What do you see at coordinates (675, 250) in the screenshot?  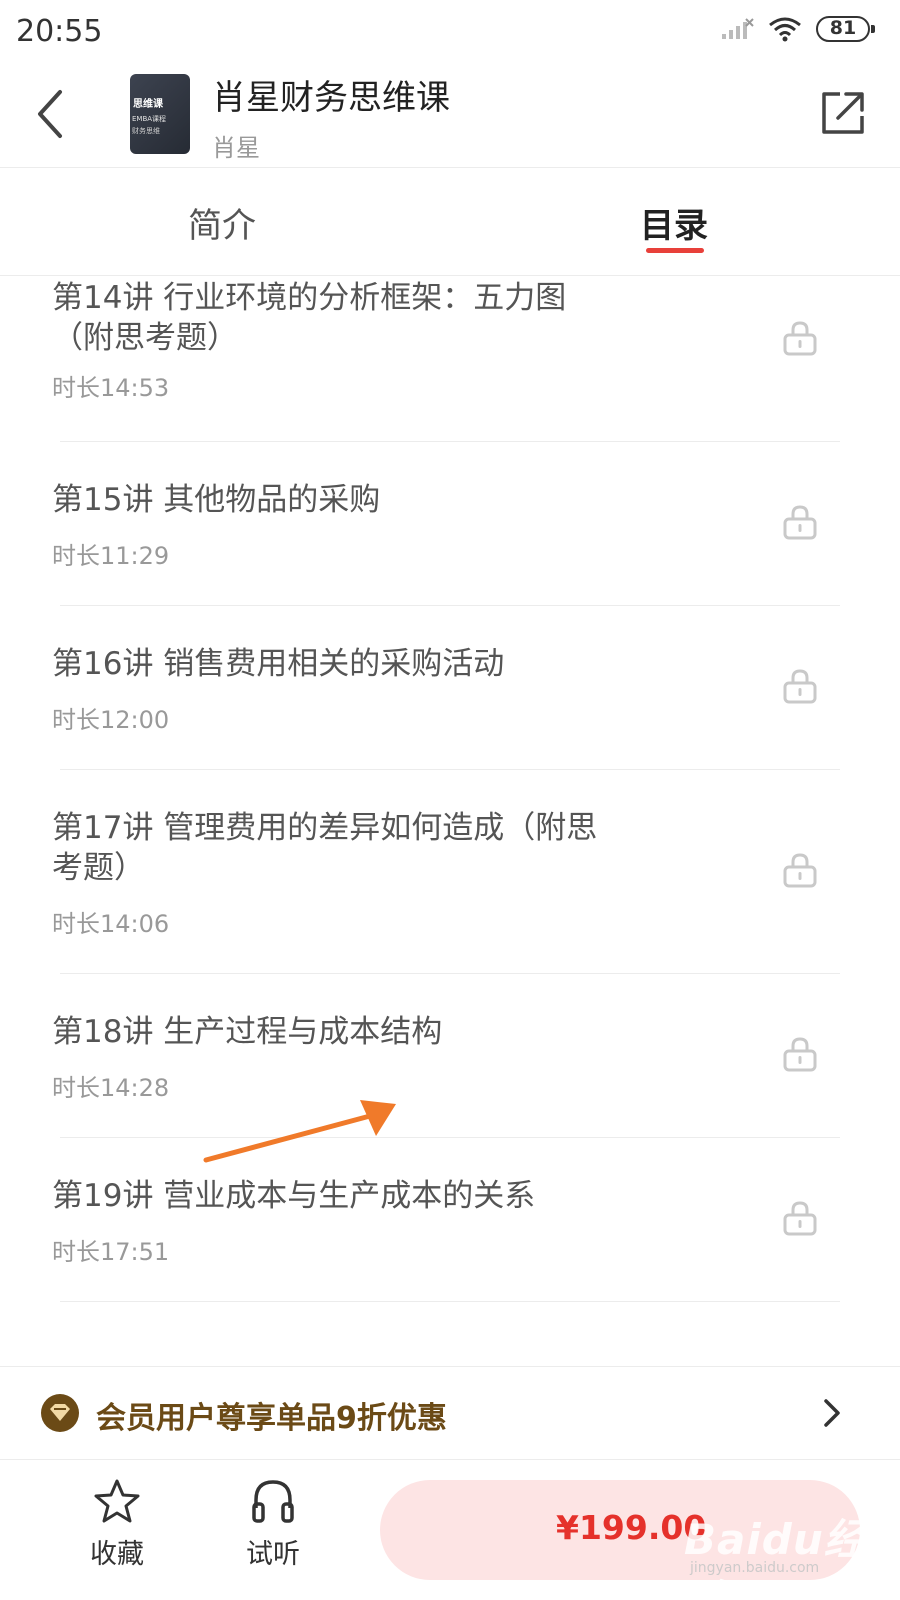 I see `active-tab-indicator` at bounding box center [675, 250].